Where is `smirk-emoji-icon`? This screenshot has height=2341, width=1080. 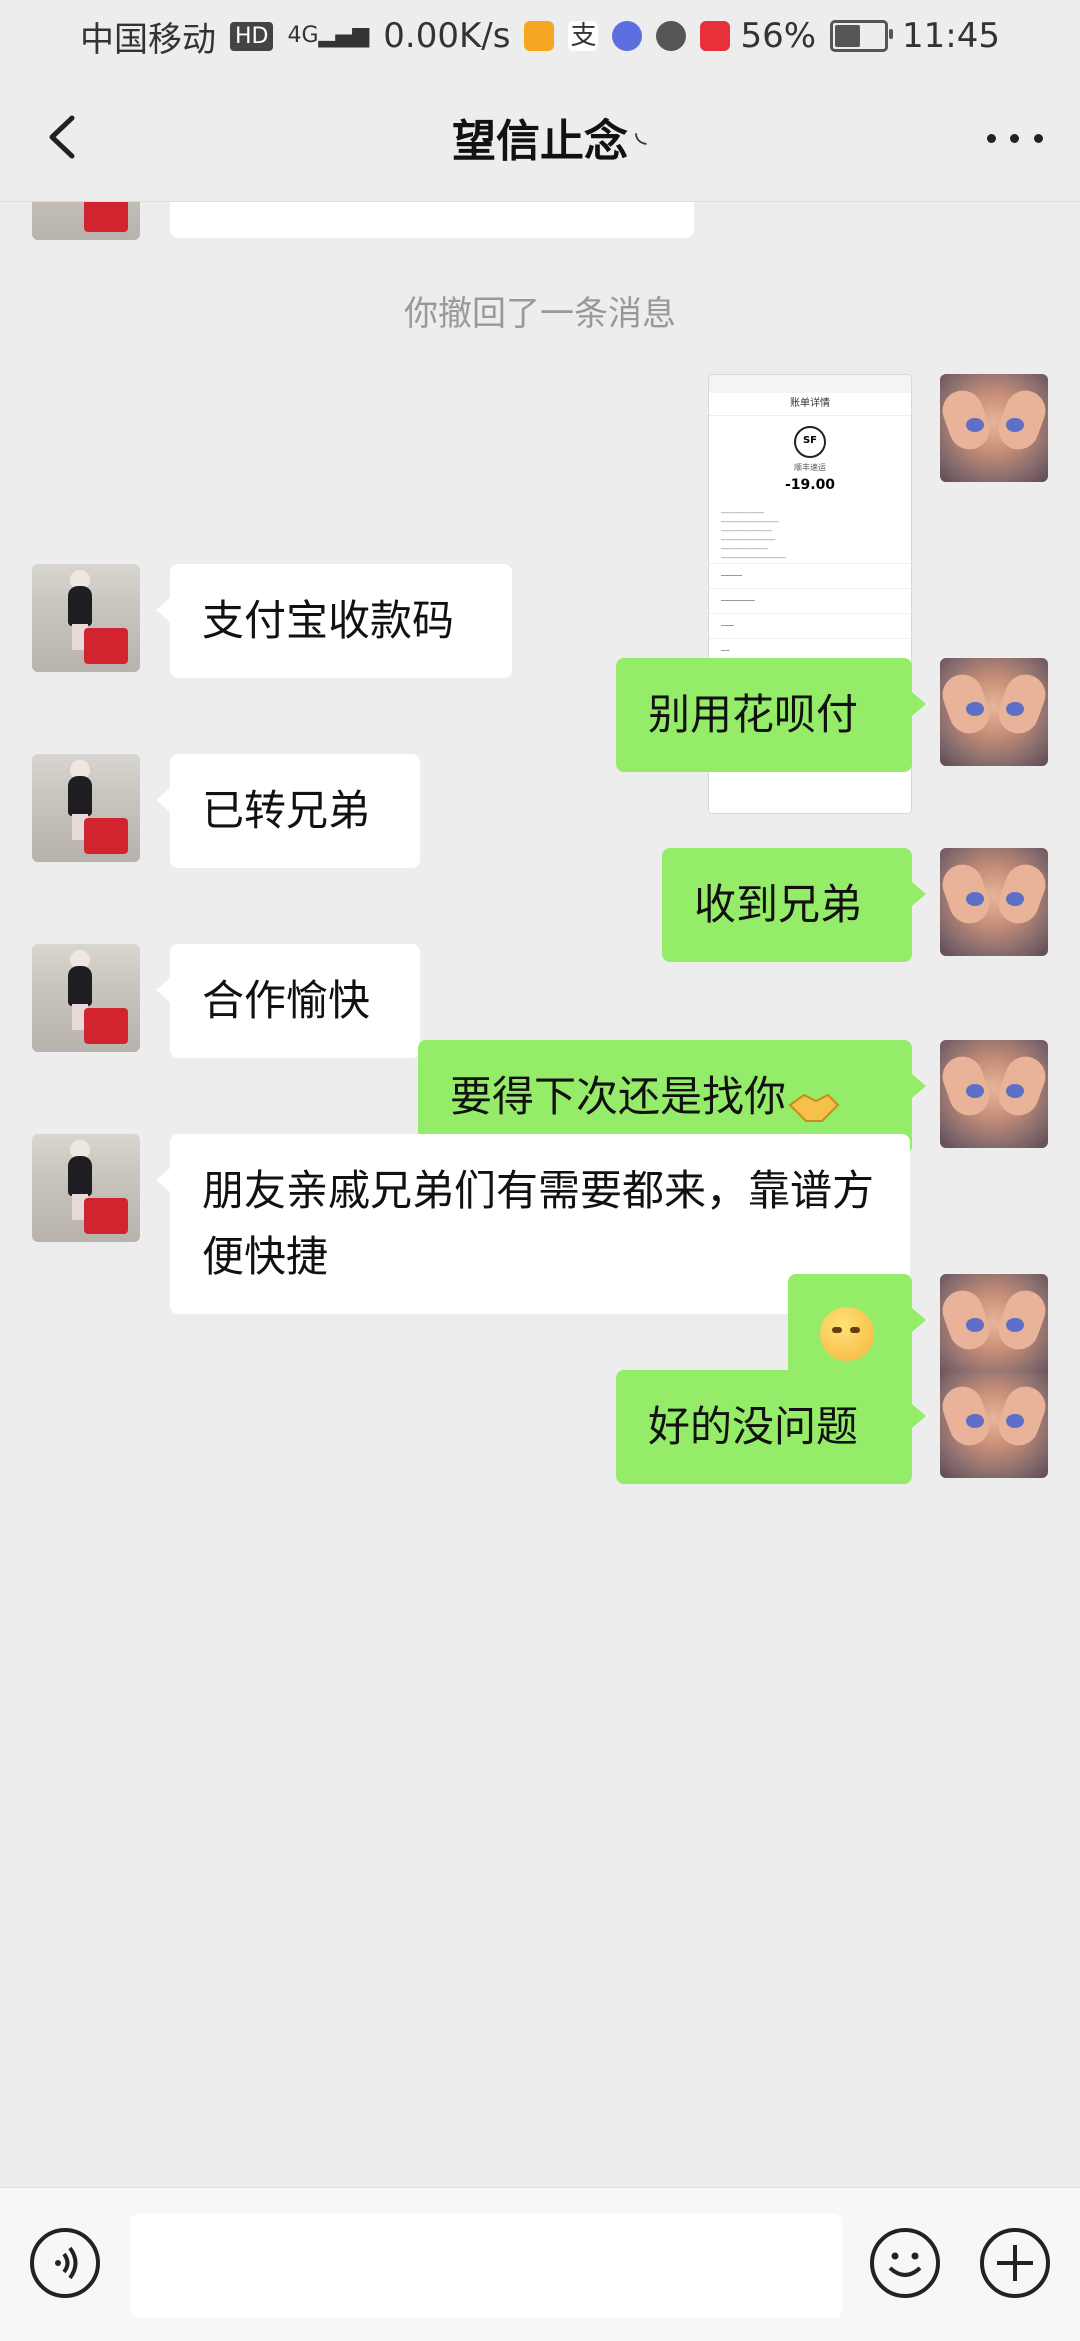
smirk-emoji-icon is located at coordinates (847, 1333).